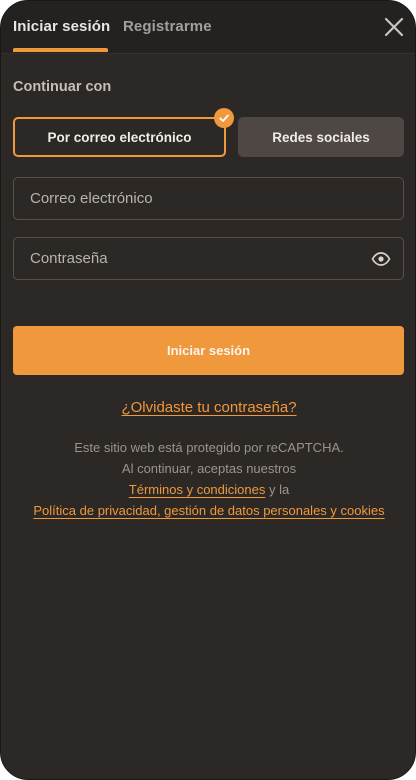 The height and width of the screenshot is (780, 416). Describe the element at coordinates (167, 26) in the screenshot. I see `tab-register: Registrarme` at that location.